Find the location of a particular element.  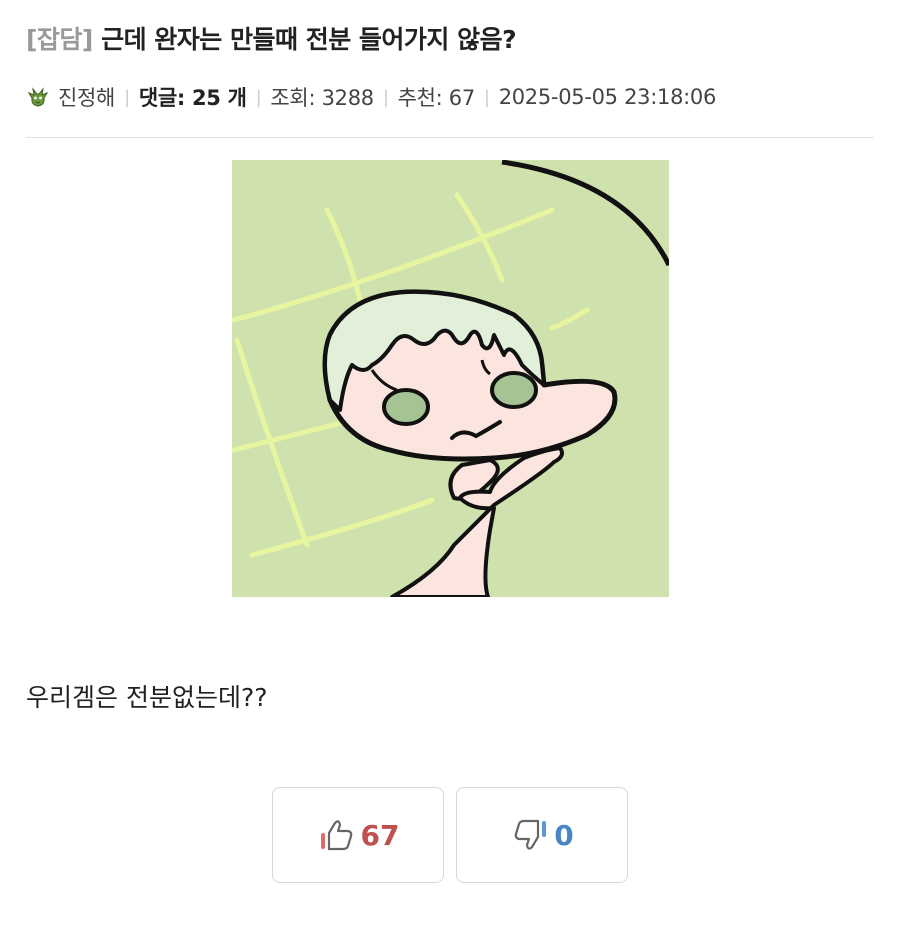

post-title: [잡담] 근데 완자는 만들때 전분 들어가지 않음? is located at coordinates (271, 38).